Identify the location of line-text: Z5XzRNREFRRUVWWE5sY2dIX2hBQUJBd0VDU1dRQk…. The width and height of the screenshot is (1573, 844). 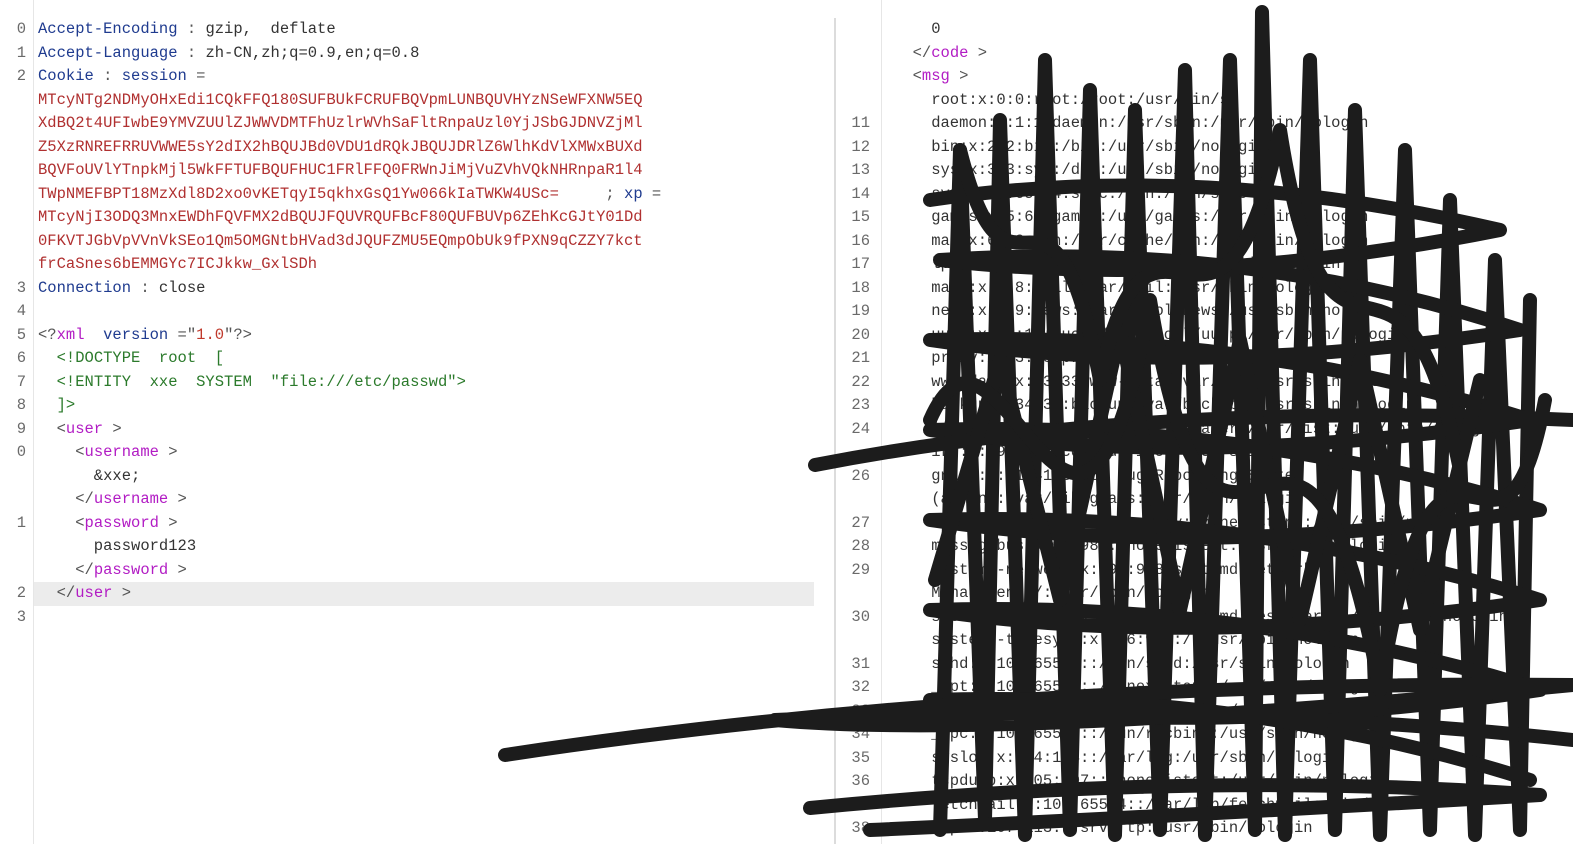
(340, 148).